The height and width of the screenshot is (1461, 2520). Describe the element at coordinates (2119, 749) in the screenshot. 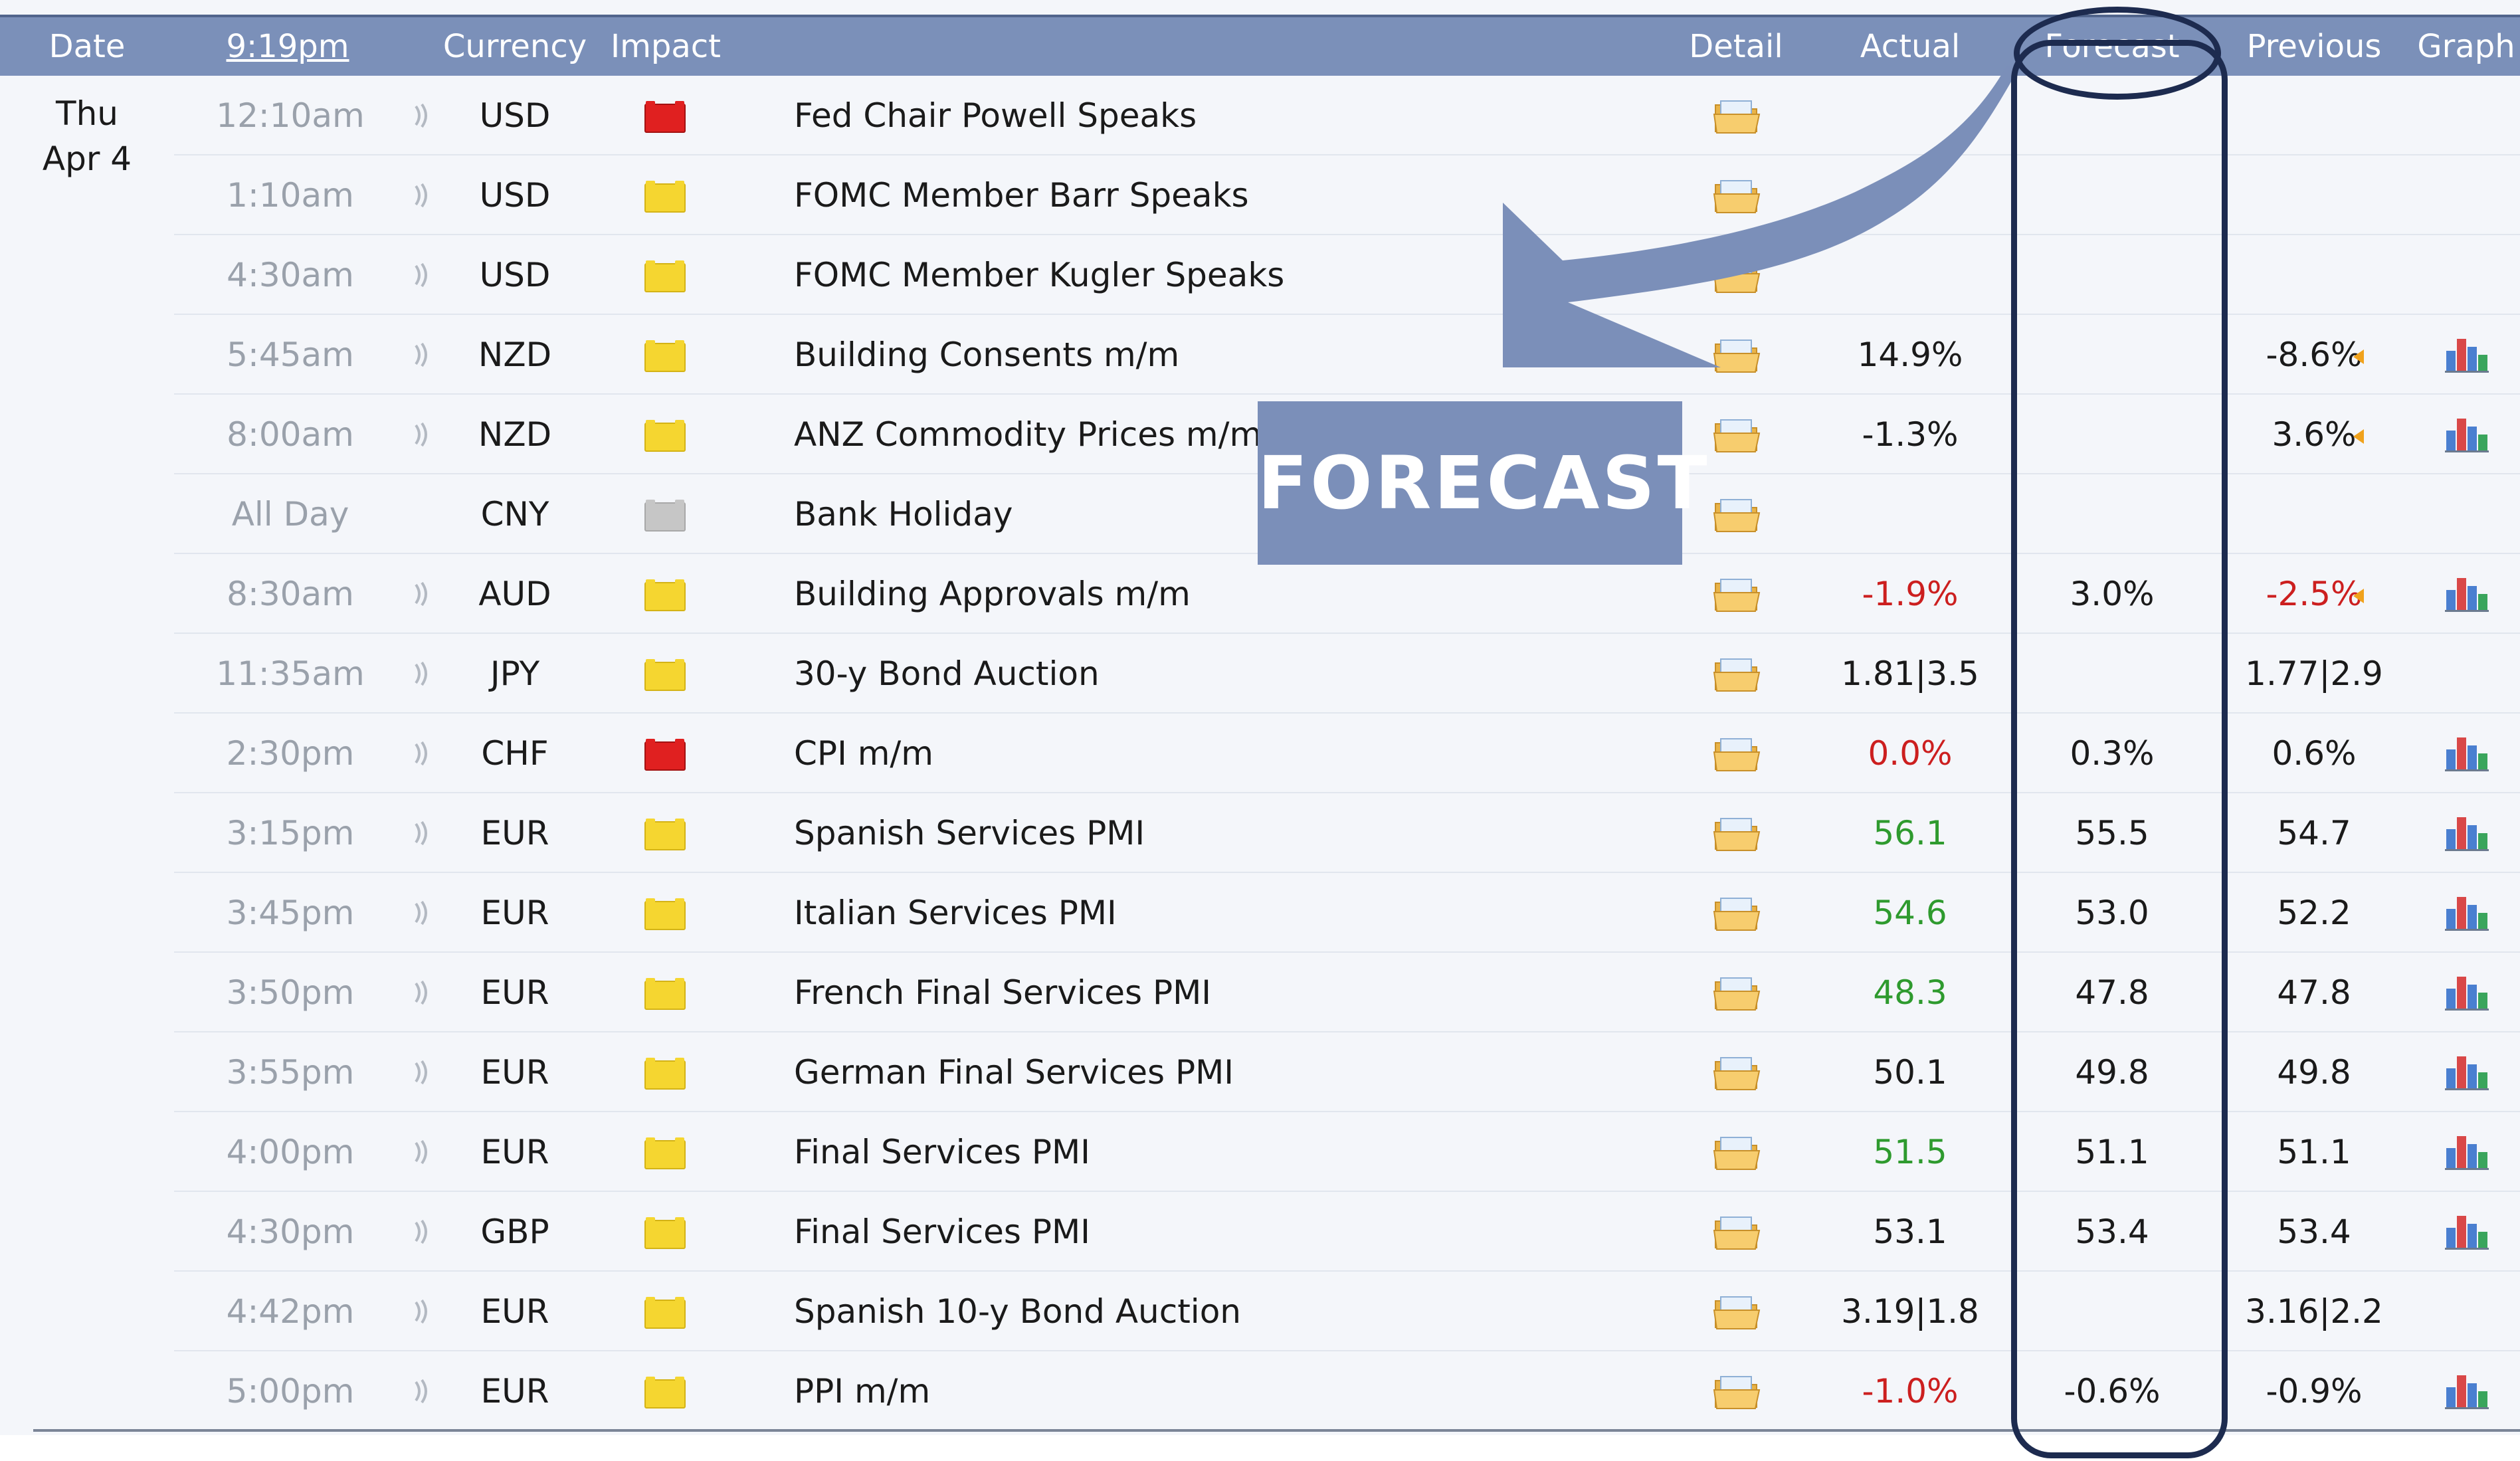

I see `forecast-column-highlight` at that location.